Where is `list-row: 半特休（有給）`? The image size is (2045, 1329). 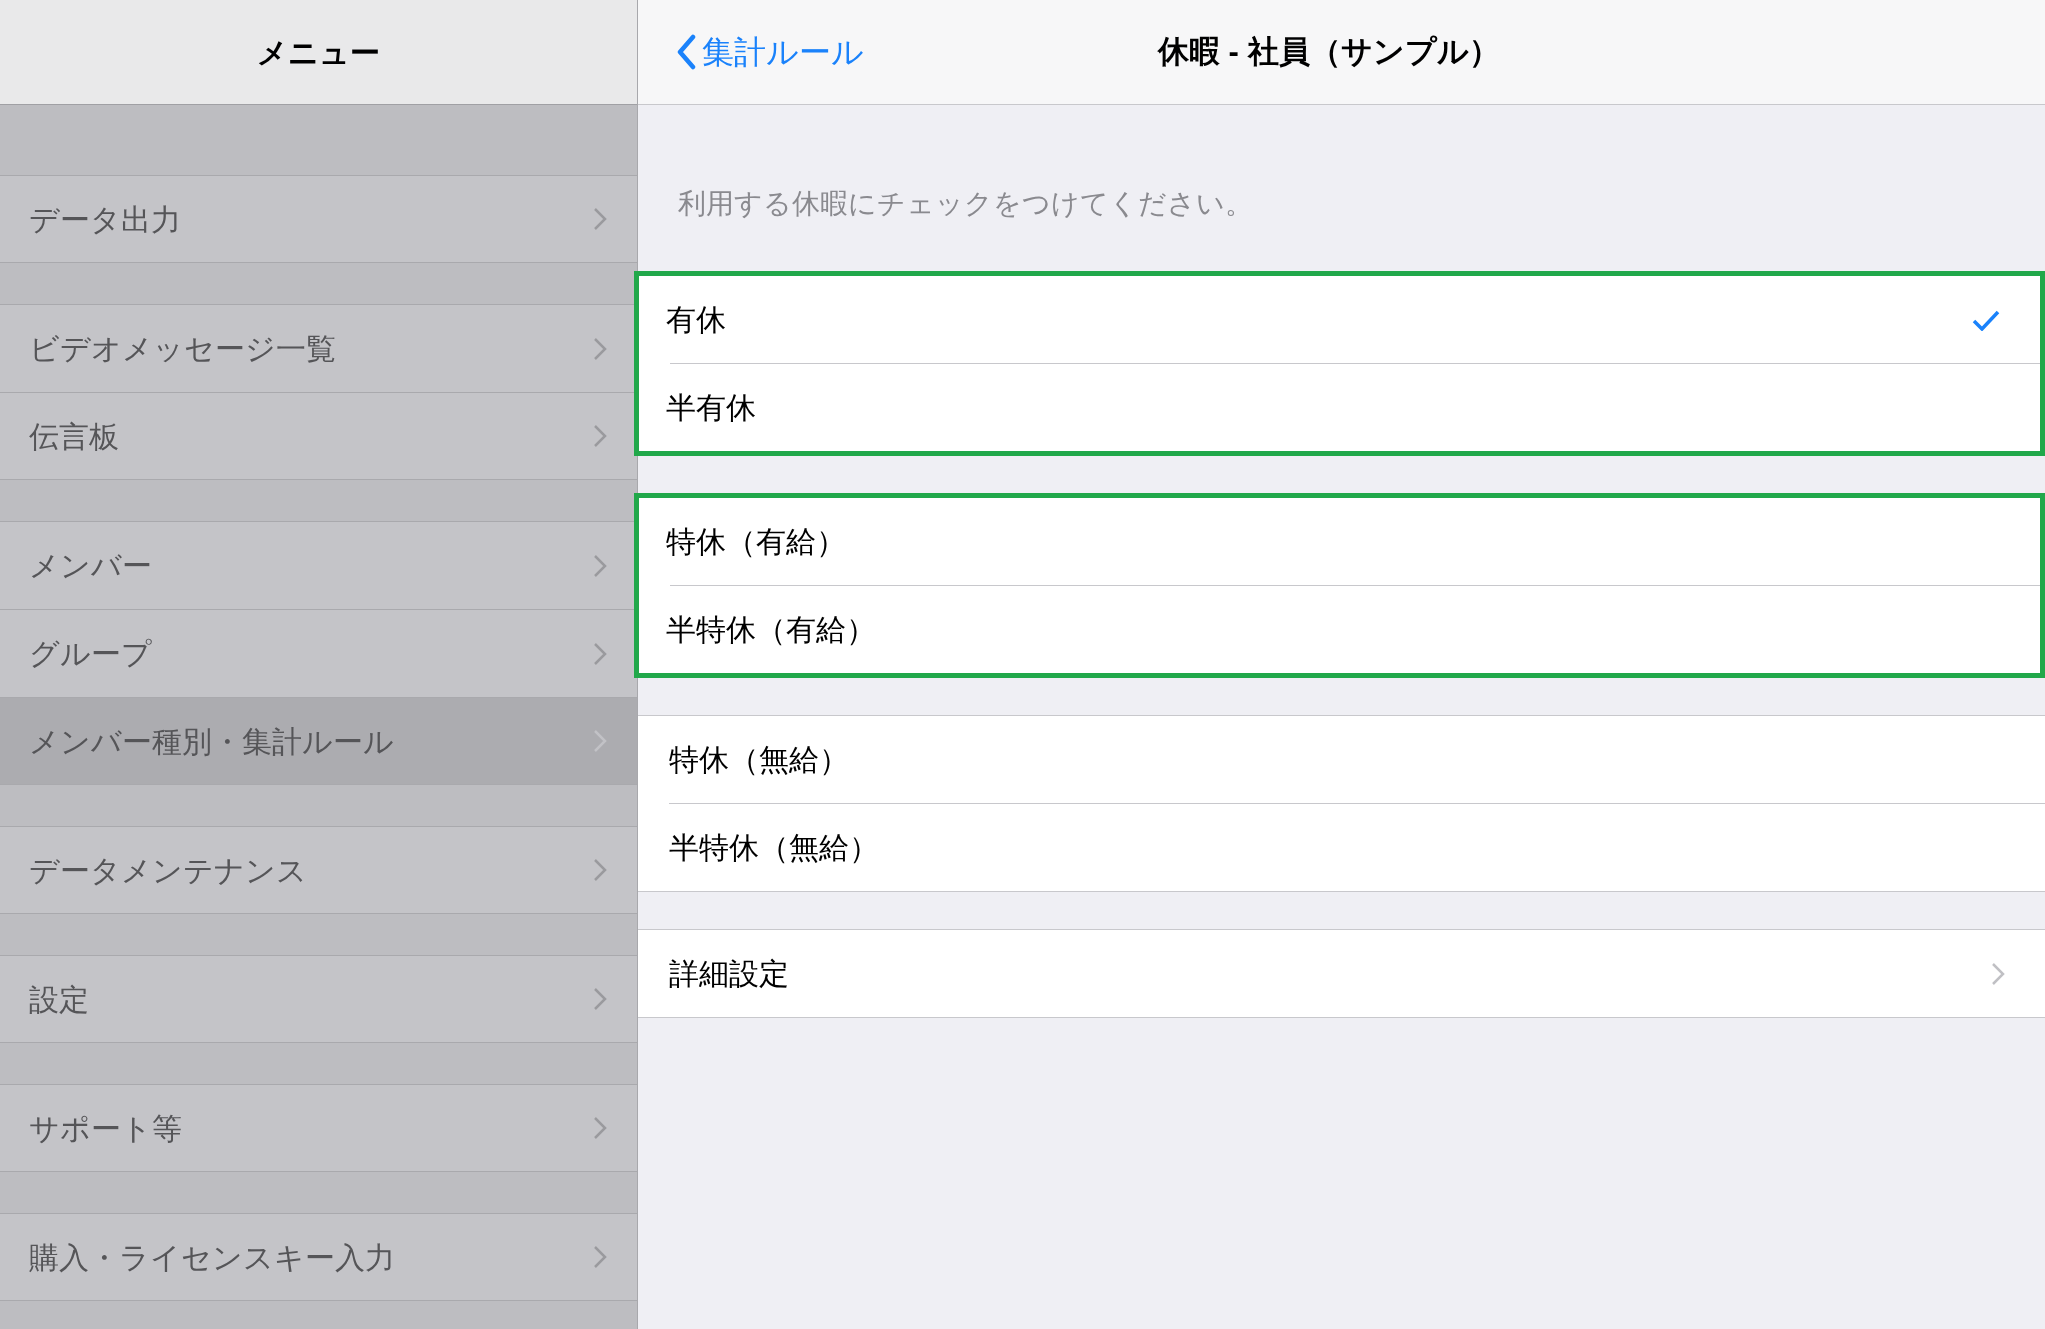 list-row: 半特休（有給） is located at coordinates (1339, 629).